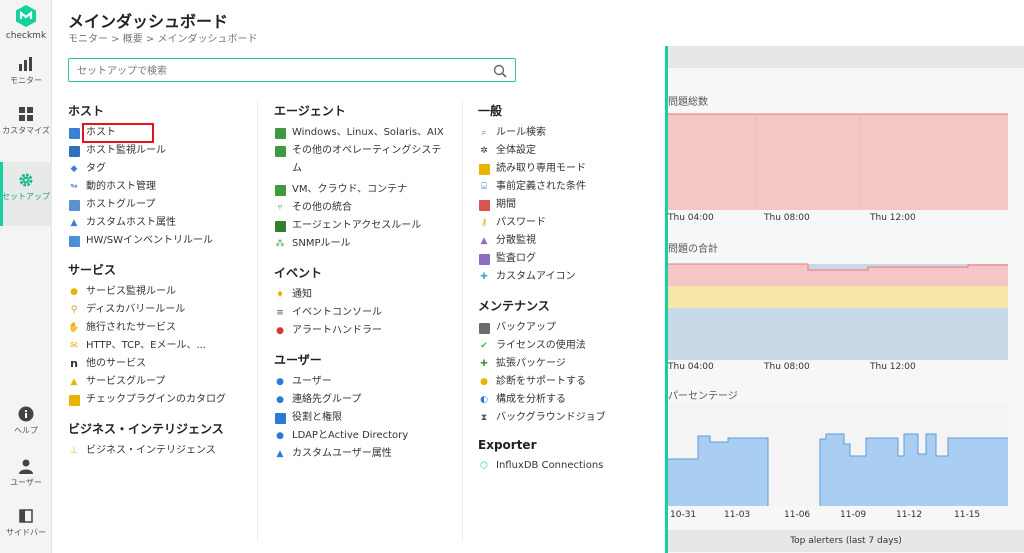 The height and width of the screenshot is (553, 1024). Describe the element at coordinates (838, 311) in the screenshot. I see `problem-sum-graph` at that location.